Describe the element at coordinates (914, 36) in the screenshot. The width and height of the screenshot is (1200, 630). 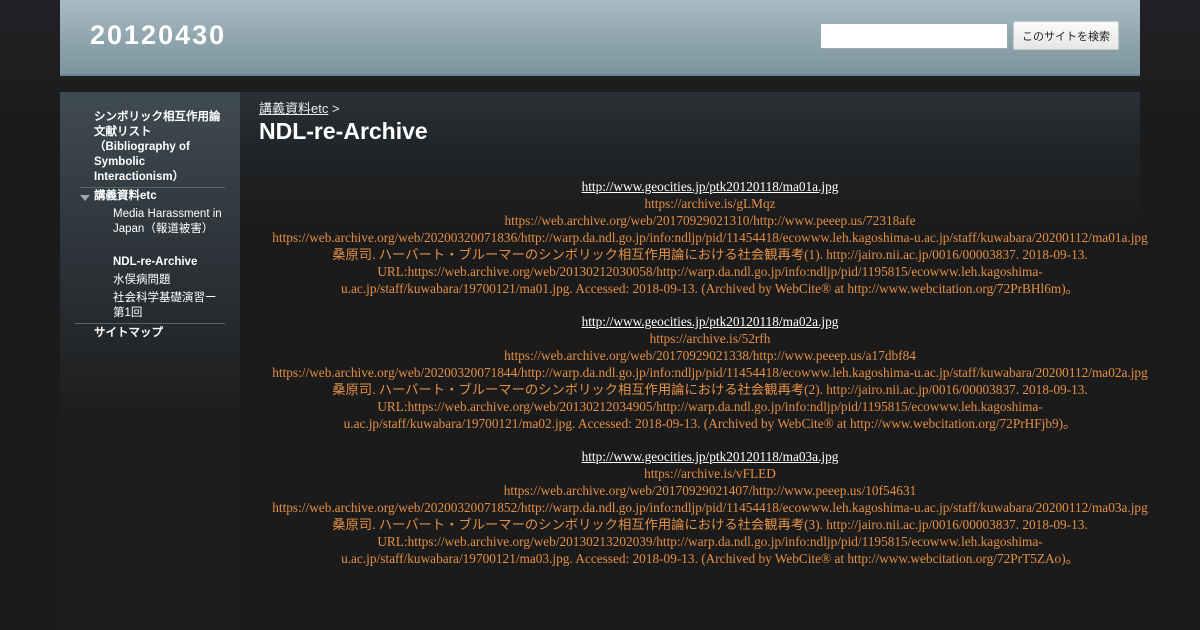
I see `search-input` at that location.